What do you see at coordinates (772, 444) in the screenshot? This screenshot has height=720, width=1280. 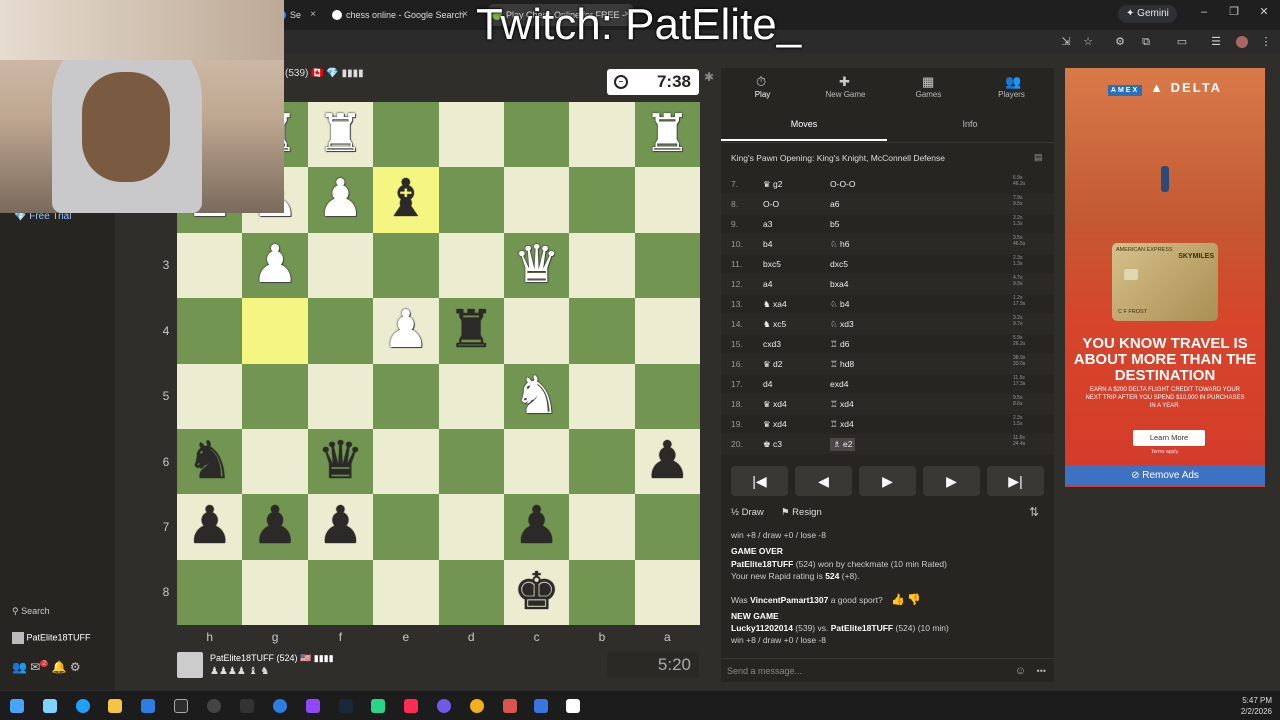 I see `white-move: ♚ c3` at bounding box center [772, 444].